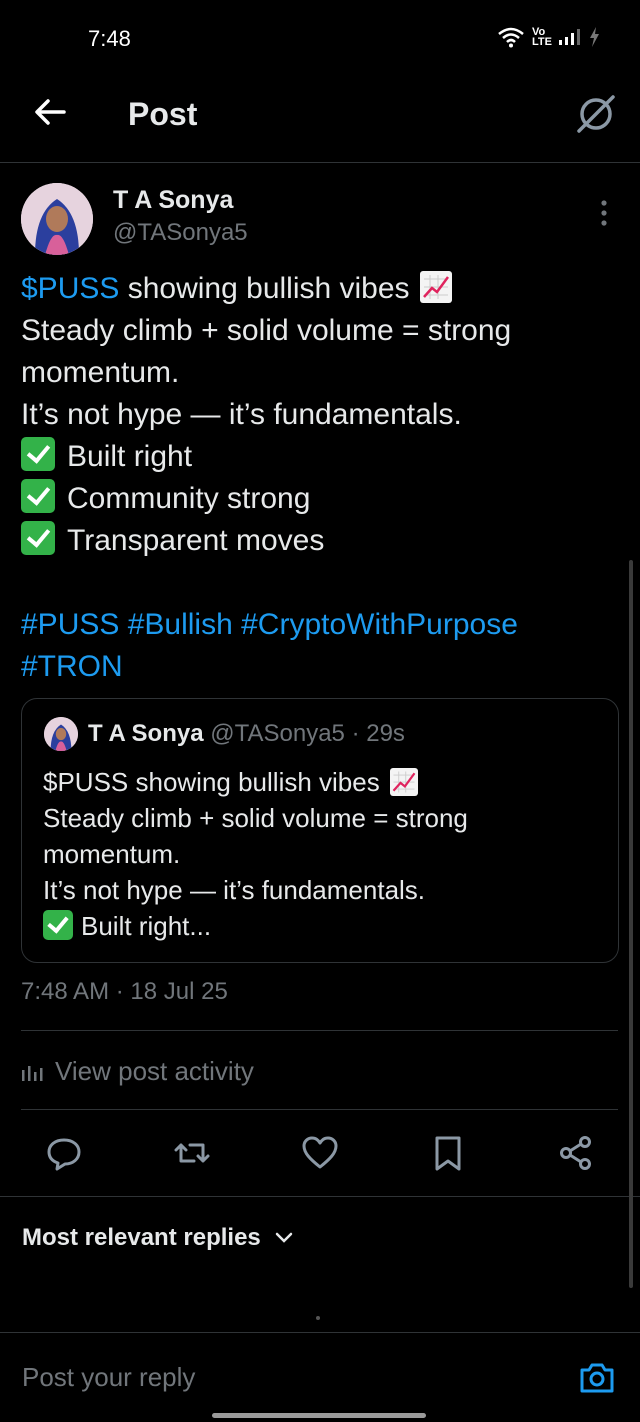  Describe the element at coordinates (241, 414) in the screenshot. I see `post-line-4: It’s not hype — it’s fundamentals.` at that location.